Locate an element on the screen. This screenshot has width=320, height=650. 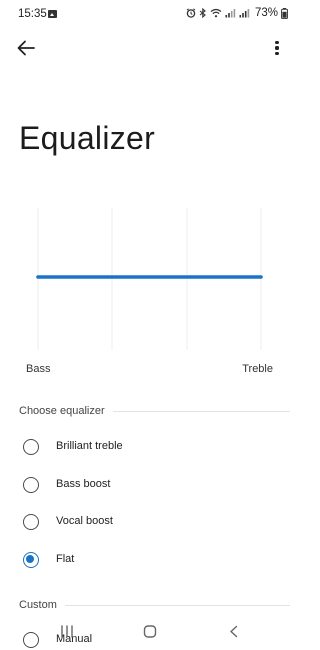
section-title: Choose equalizer is located at coordinates (62, 411).